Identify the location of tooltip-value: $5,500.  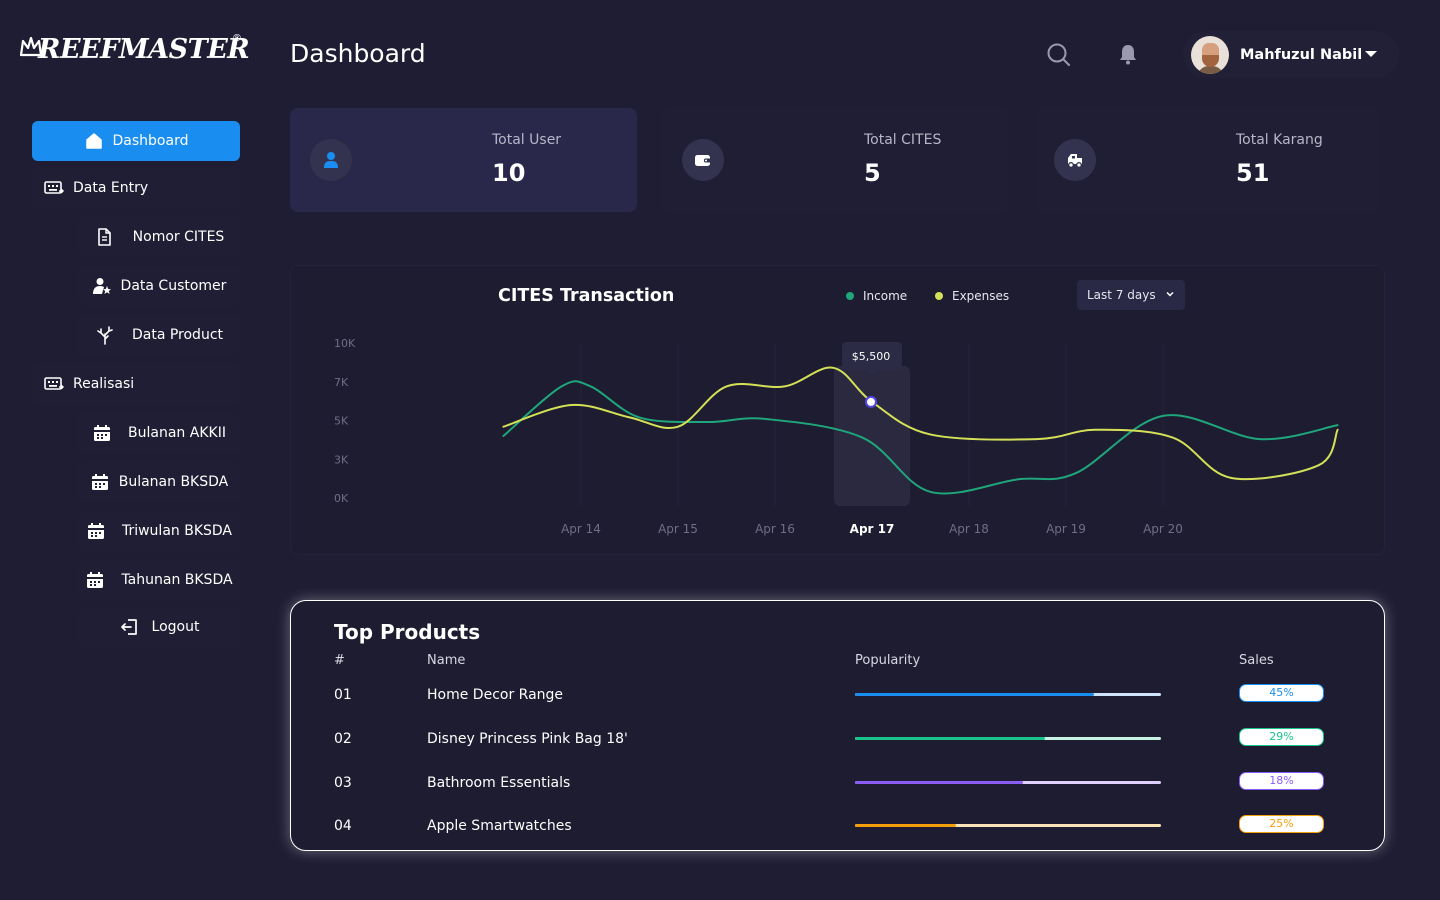
(871, 356).